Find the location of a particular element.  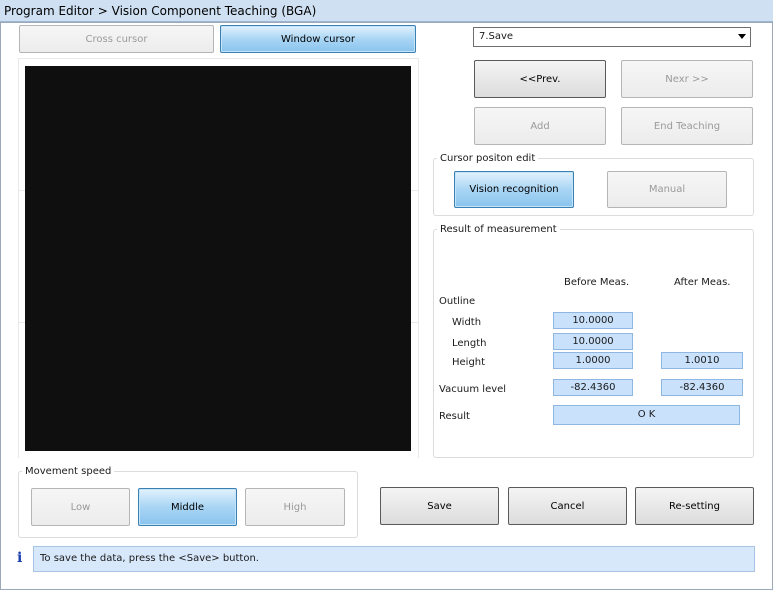

after-meas-header: After Meas. is located at coordinates (702, 282).